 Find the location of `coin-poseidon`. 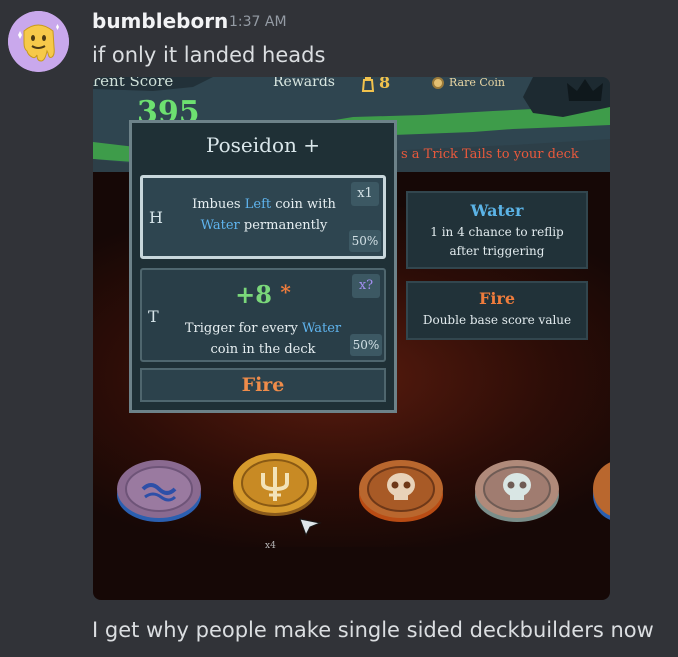

coin-poseidon is located at coordinates (275, 483).